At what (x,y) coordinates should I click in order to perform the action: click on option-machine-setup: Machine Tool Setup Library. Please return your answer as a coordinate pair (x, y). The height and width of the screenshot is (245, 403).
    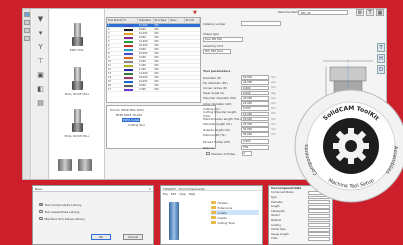
    Looking at the image, I should click on (93, 218).